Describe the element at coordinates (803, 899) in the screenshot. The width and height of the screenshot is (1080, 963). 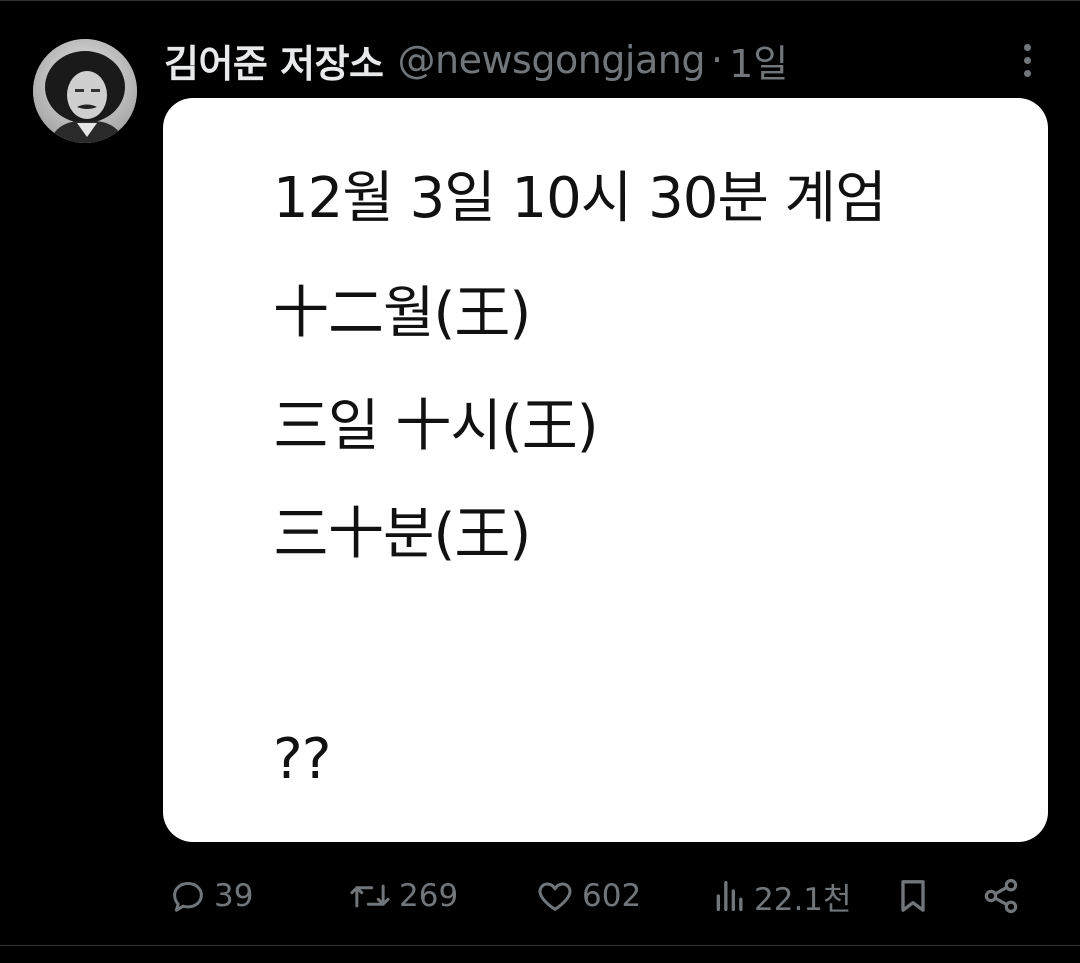
I see `views-count: 22.1천` at that location.